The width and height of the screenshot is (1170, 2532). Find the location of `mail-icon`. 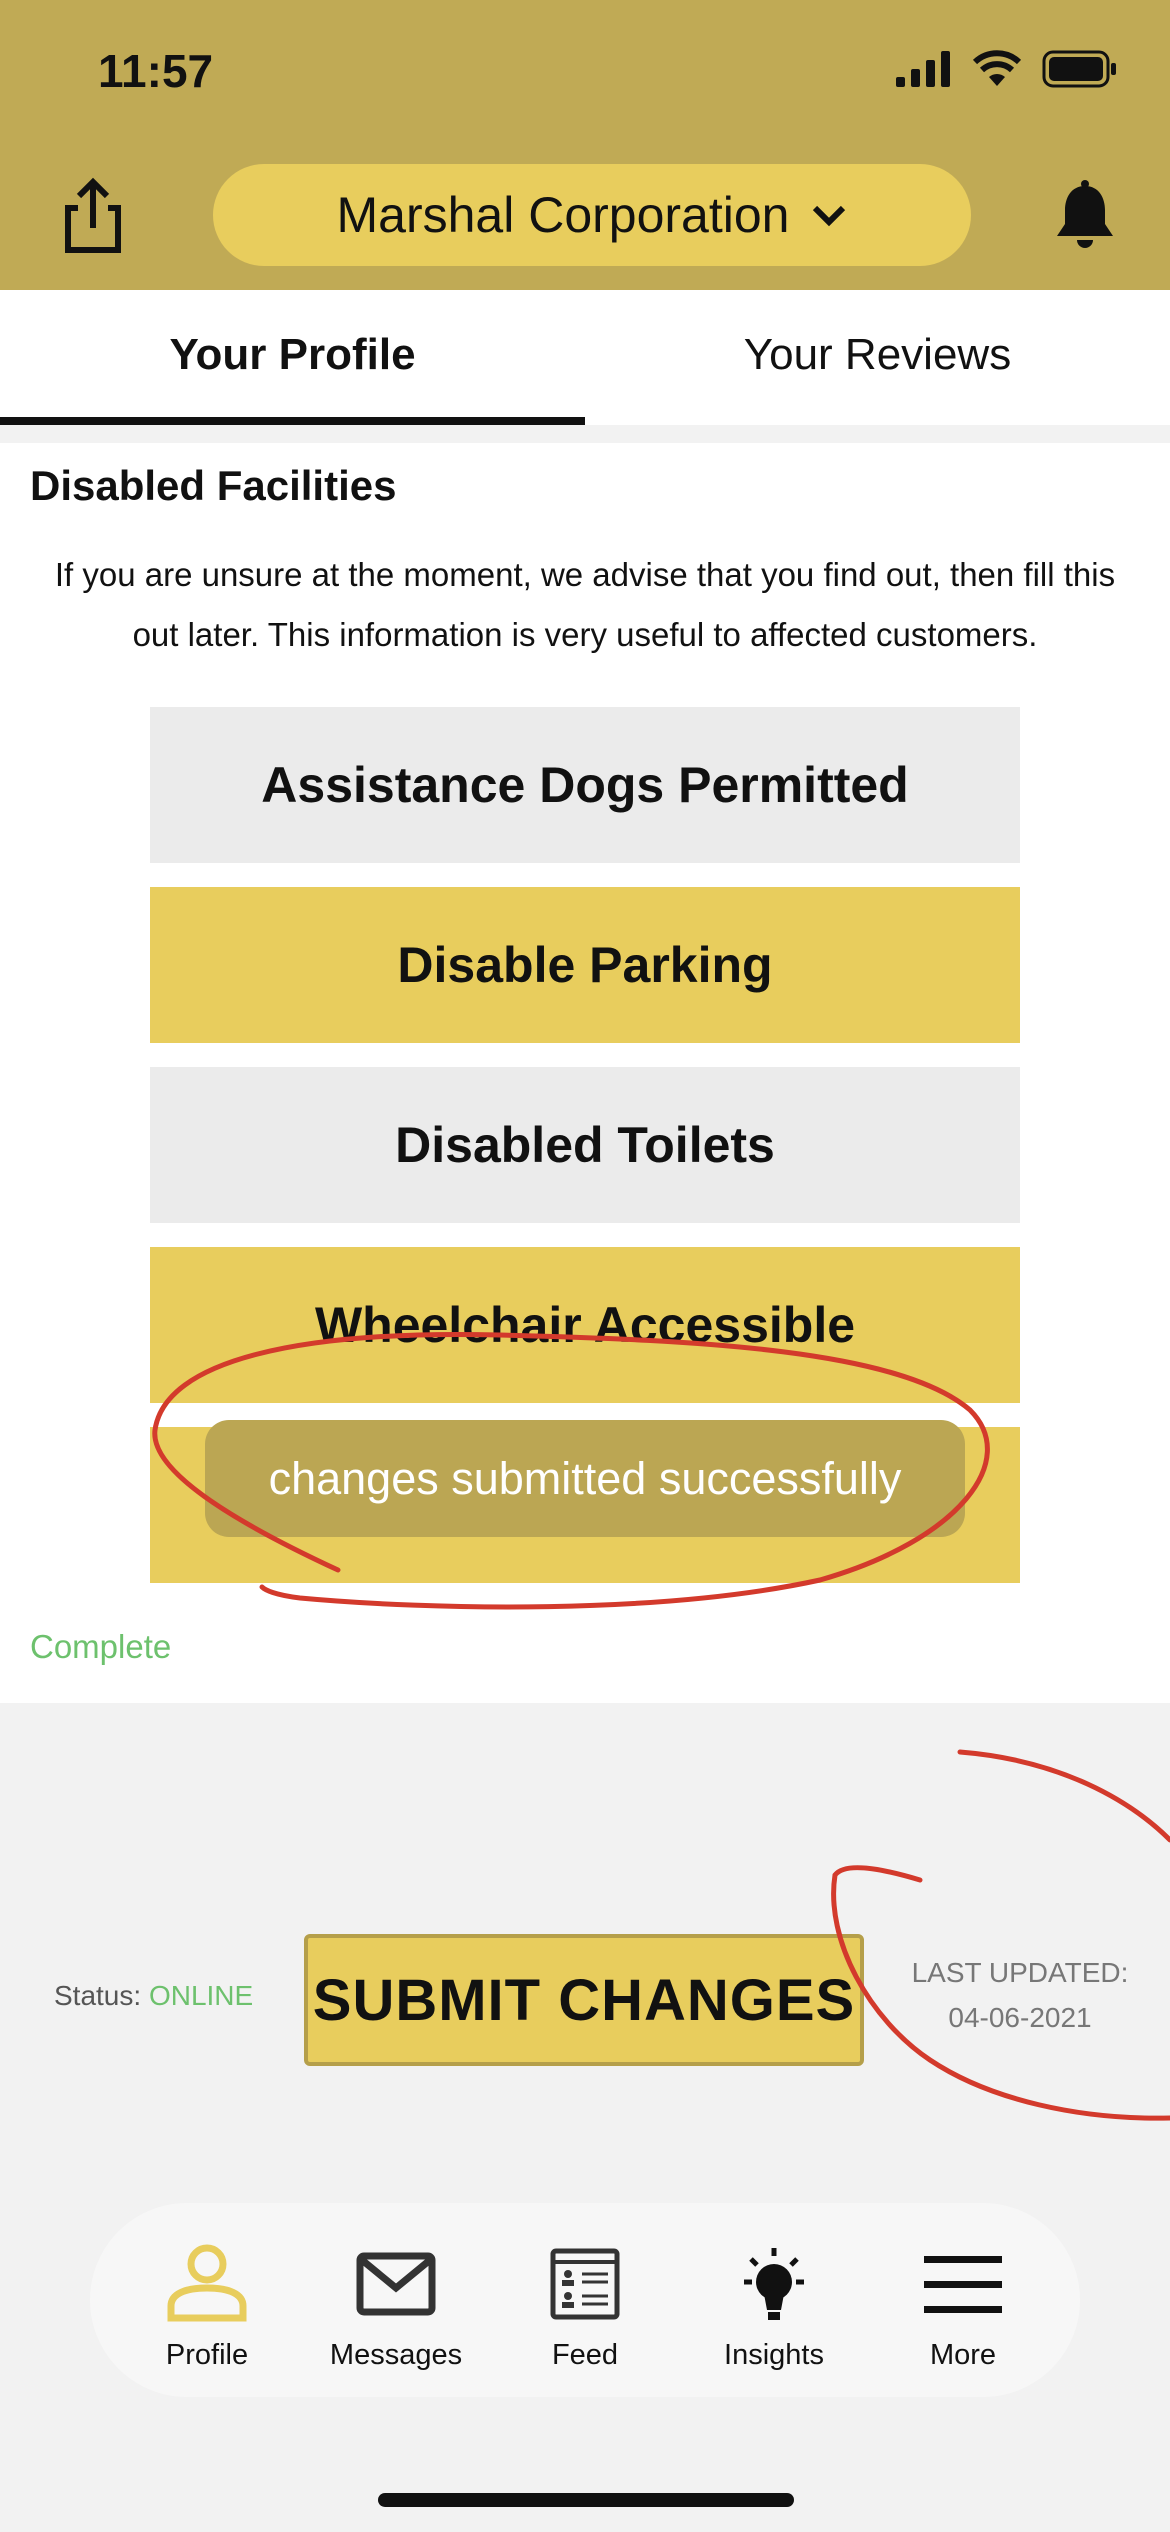

mail-icon is located at coordinates (396, 2284).